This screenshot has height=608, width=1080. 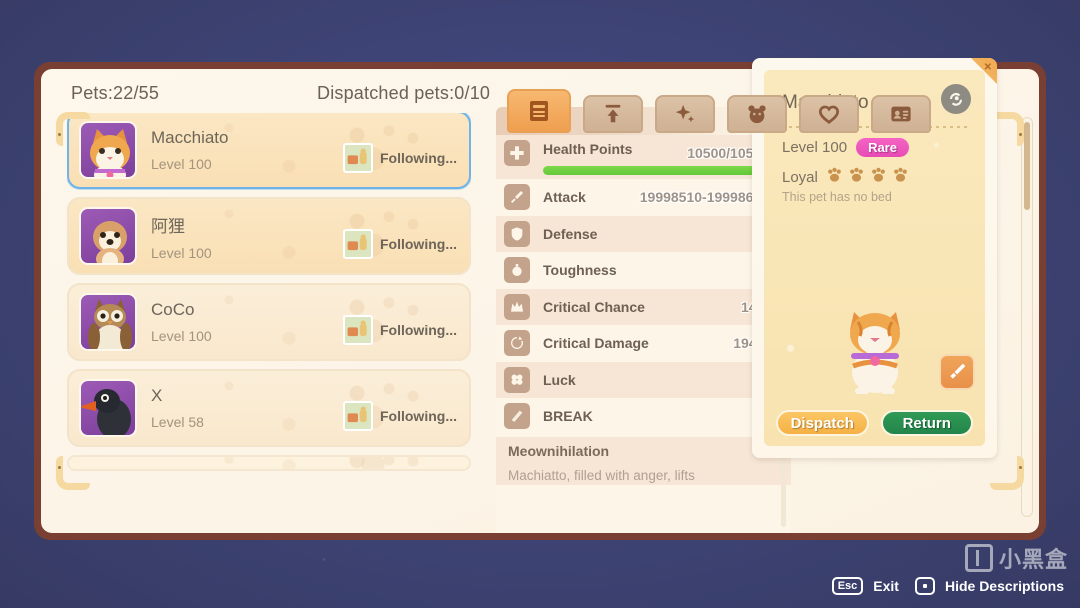 I want to click on sword-icon, so click(x=958, y=371).